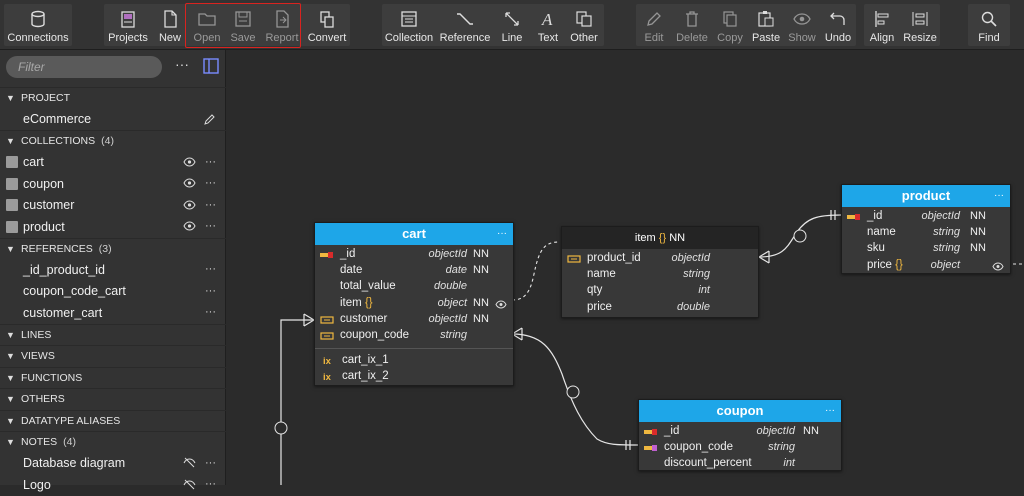 This screenshot has height=496, width=1024. I want to click on collection-item-product: product ···, so click(113, 227).